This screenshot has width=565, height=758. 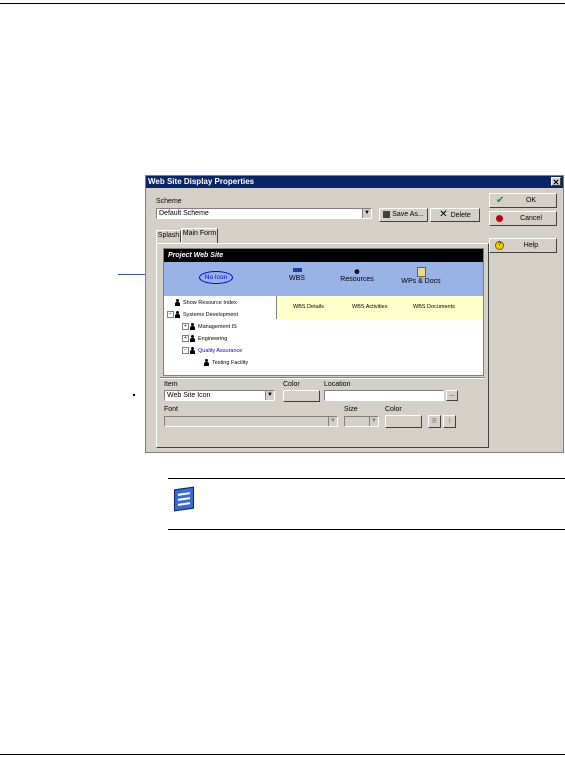 I want to click on ok-button: ✔ OK, so click(x=523, y=200).